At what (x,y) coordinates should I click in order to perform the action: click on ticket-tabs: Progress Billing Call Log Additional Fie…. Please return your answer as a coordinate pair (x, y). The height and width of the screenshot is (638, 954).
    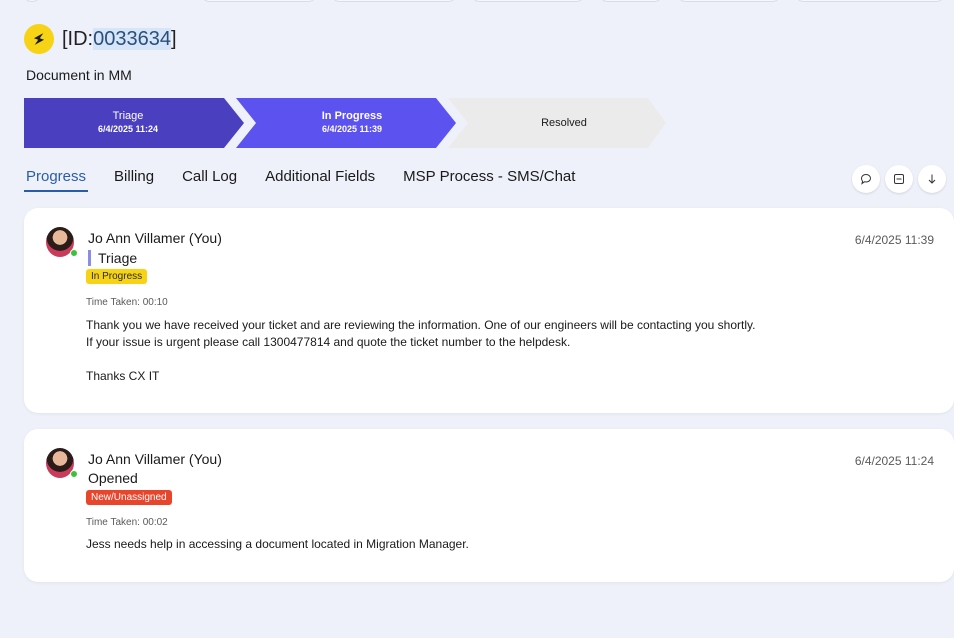
    Looking at the image, I should click on (312, 179).